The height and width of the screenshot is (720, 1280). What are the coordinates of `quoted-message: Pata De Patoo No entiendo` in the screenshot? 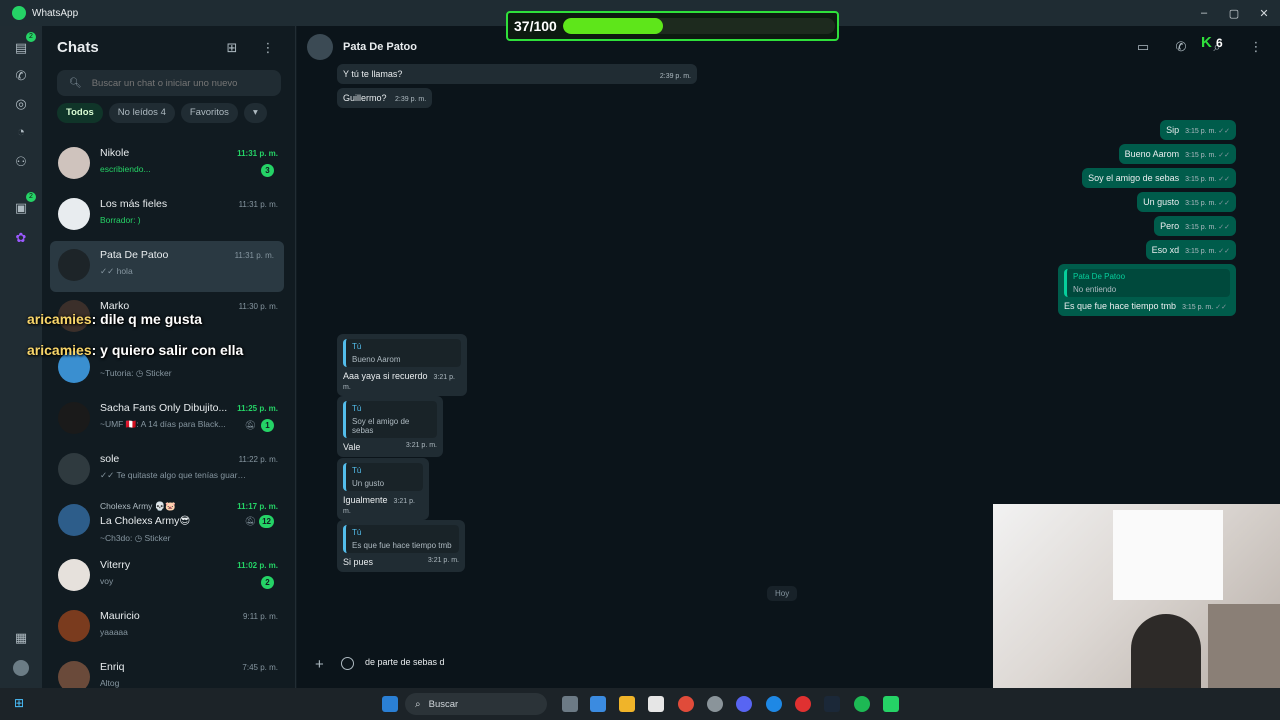 It's located at (1147, 283).